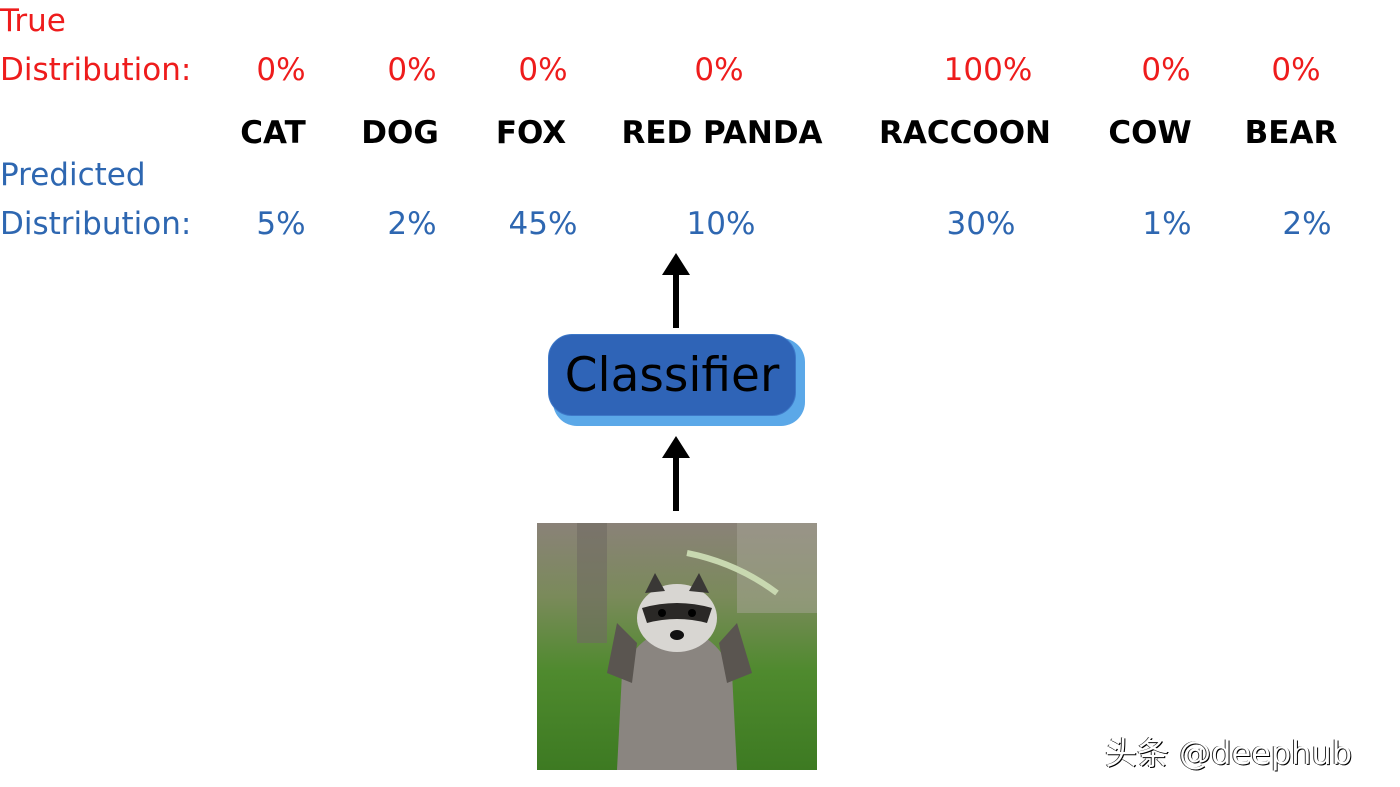 This screenshot has height=787, width=1400. Describe the element at coordinates (722, 133) in the screenshot. I see `class-label-red-panda: RED PANDA` at that location.